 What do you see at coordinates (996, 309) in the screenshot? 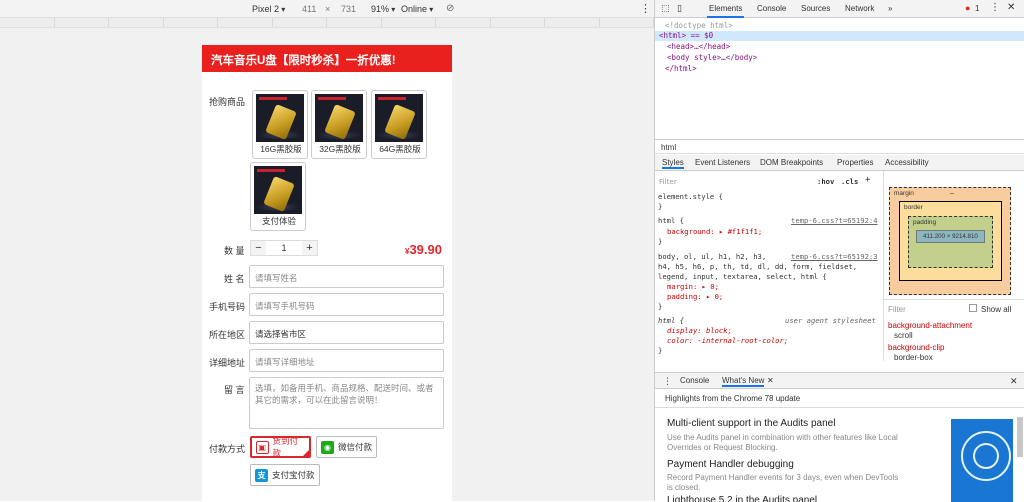
I see `show-all-label: Show all` at bounding box center [996, 309].